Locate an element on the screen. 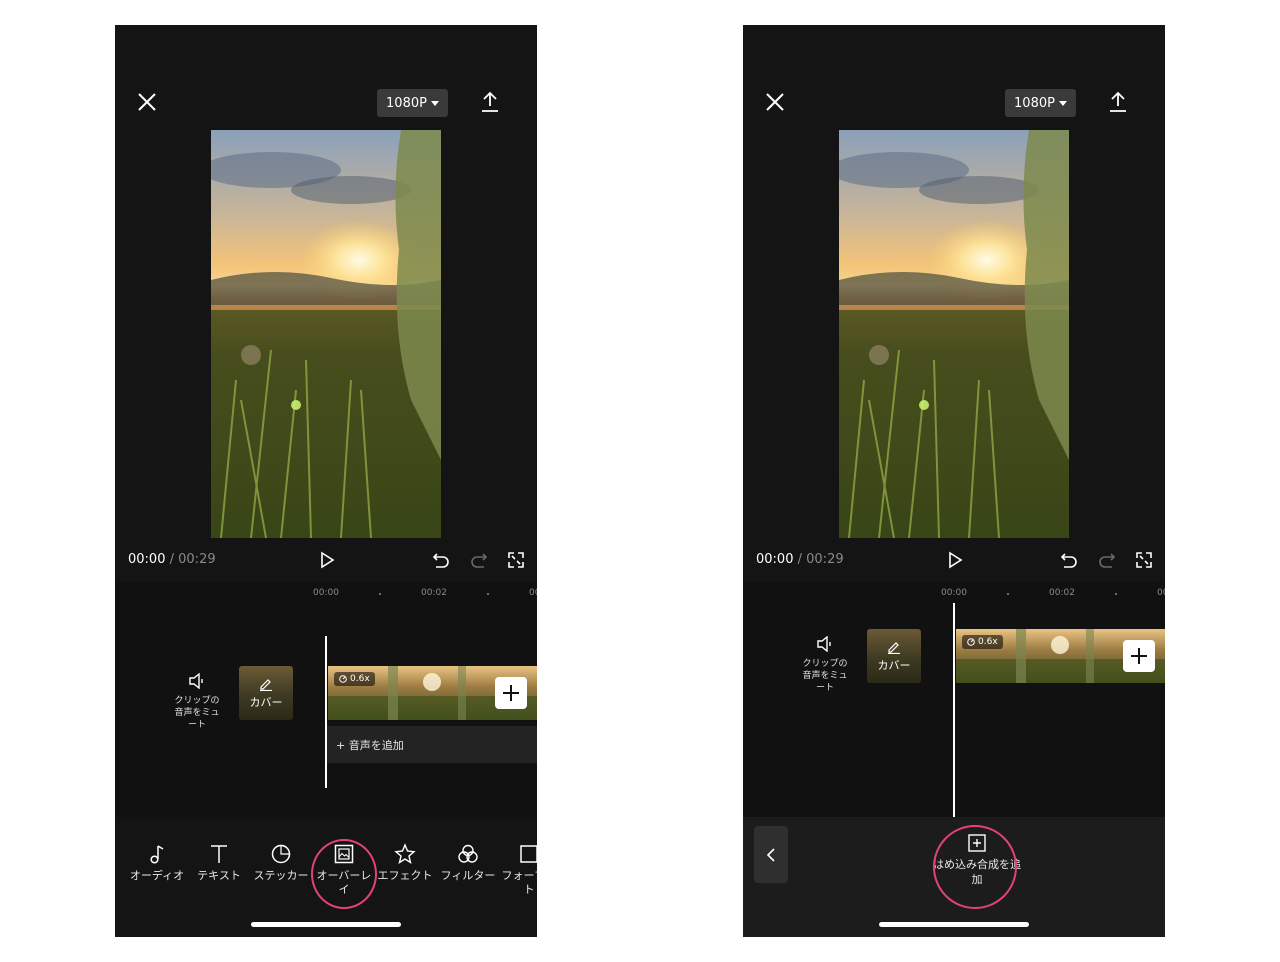 The height and width of the screenshot is (962, 1280). tool-filter: フィルター is located at coordinates (468, 863).